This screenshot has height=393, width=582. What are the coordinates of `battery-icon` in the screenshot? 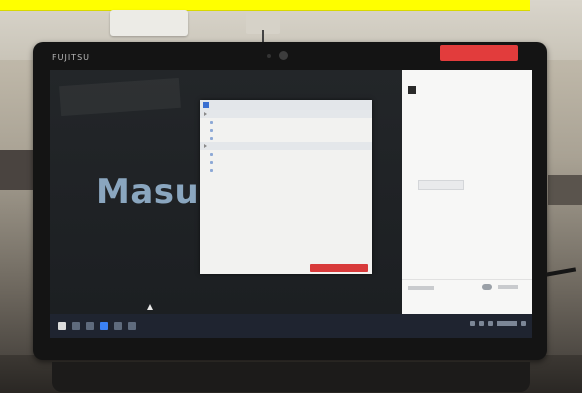 It's located at (490, 323).